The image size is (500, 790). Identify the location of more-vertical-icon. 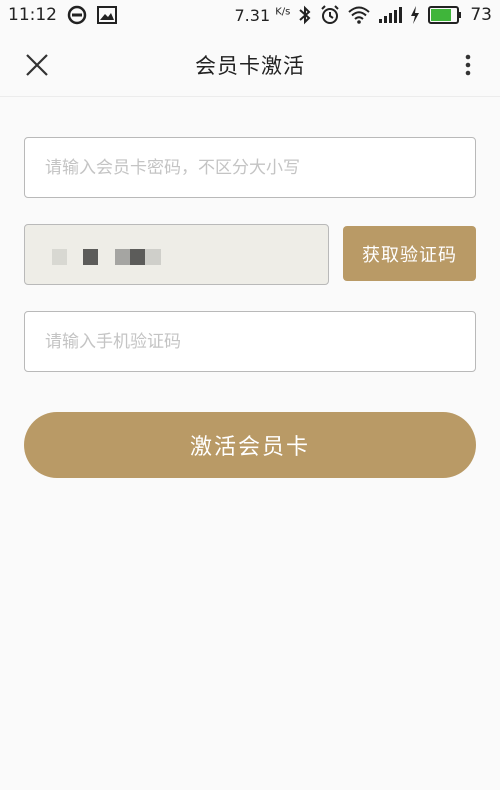
(468, 65).